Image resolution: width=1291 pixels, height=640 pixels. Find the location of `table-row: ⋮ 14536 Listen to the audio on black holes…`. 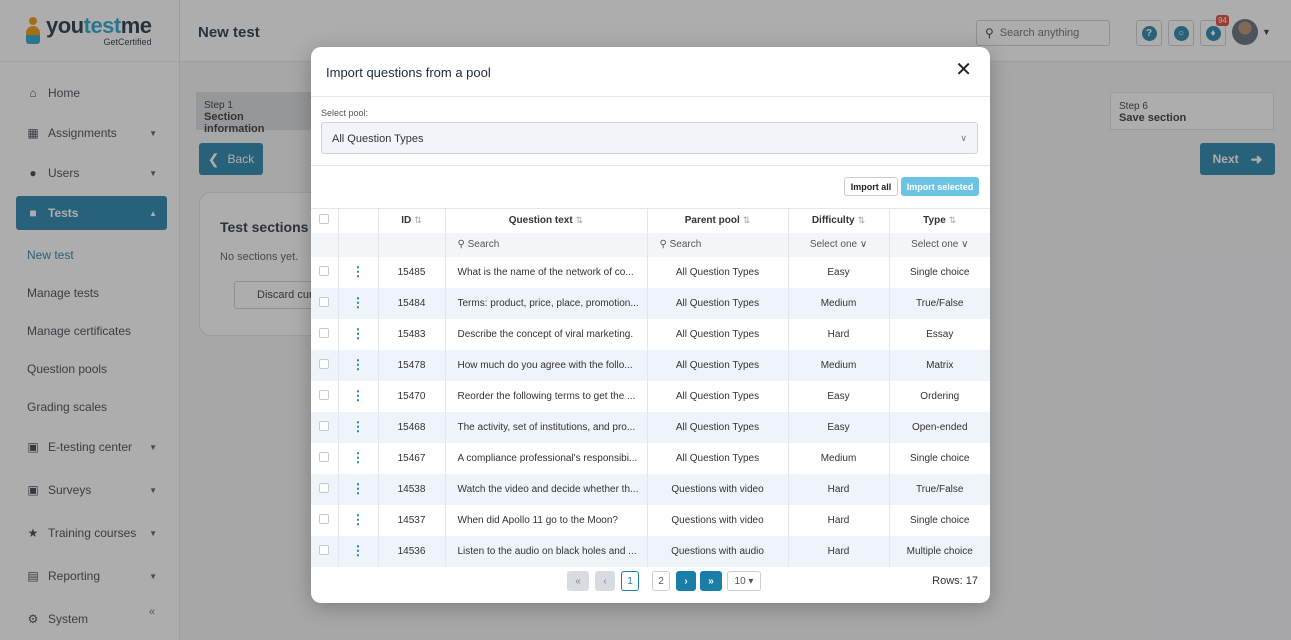

table-row: ⋮ 14536 Listen to the audio on black holes… is located at coordinates (650, 551).